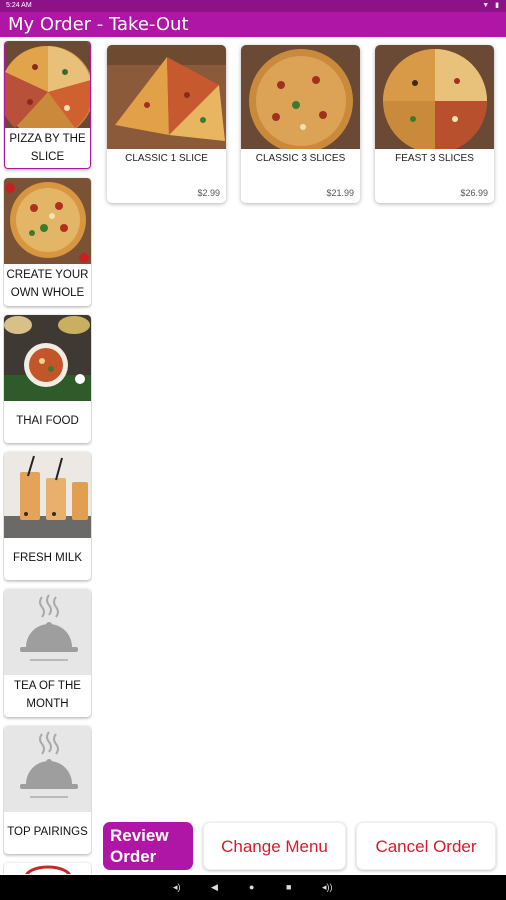 The image size is (506, 900). I want to click on item-name: CLASSIC 1 SLICE, so click(166, 158).